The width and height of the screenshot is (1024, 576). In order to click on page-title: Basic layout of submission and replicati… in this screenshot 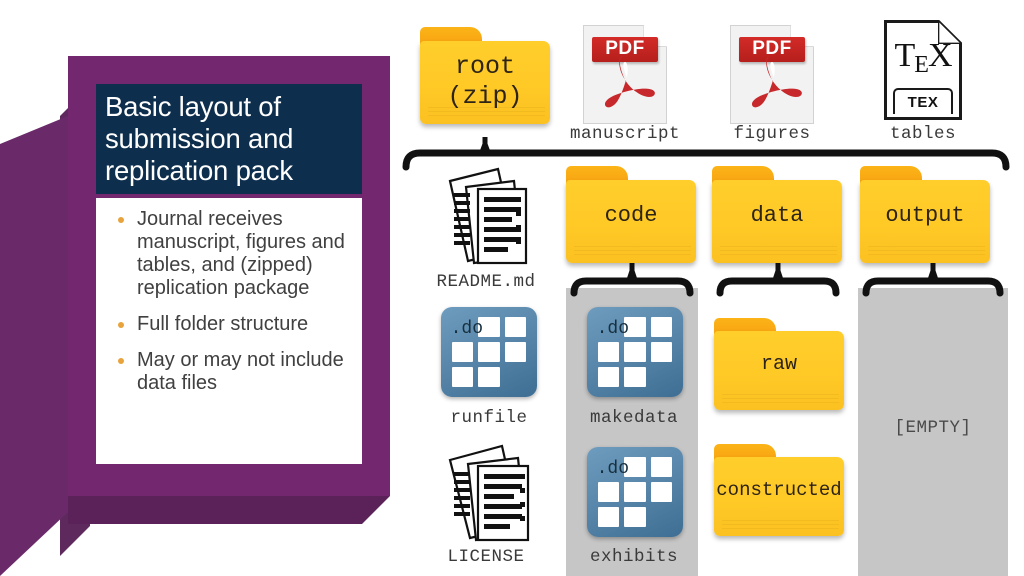, I will do `click(199, 138)`.